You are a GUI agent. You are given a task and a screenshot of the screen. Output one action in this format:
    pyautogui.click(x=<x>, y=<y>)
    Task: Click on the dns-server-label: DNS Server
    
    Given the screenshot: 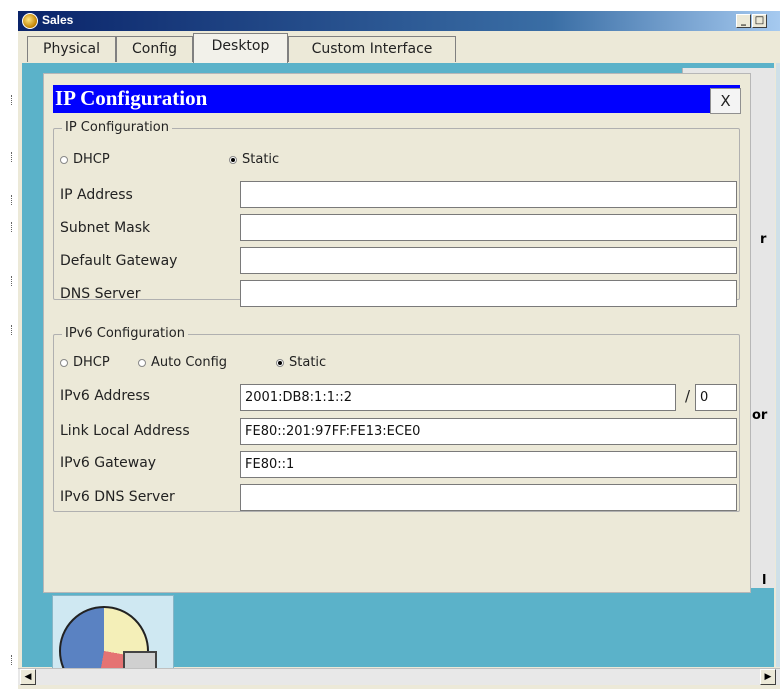 What is the action you would take?
    pyautogui.click(x=100, y=294)
    